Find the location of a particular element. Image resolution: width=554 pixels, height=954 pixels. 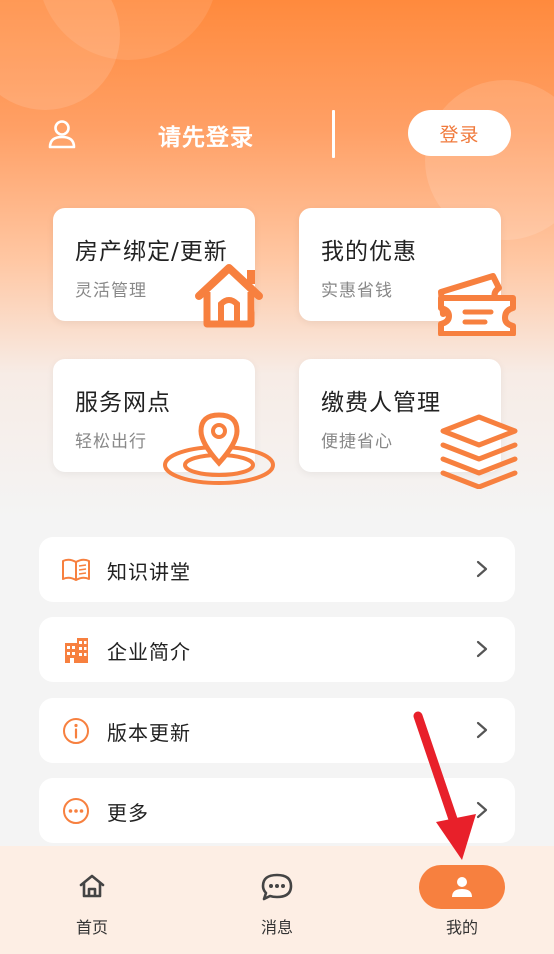

chat-bubble-icon is located at coordinates (277, 887).